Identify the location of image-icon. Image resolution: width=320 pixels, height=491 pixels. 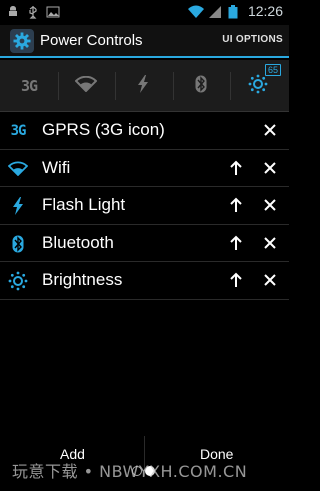
(53, 11).